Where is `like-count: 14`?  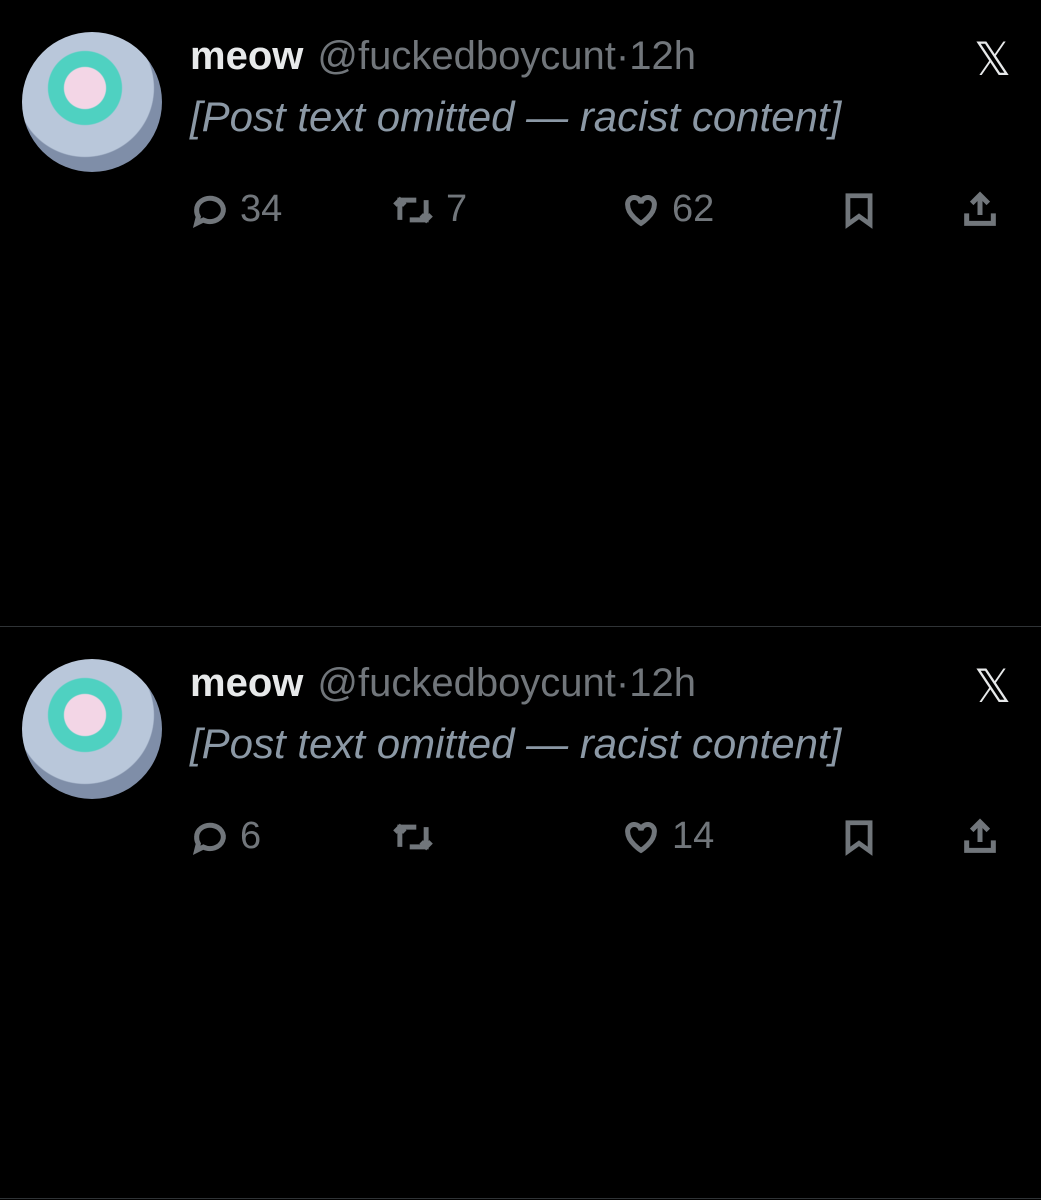 like-count: 14 is located at coordinates (693, 836).